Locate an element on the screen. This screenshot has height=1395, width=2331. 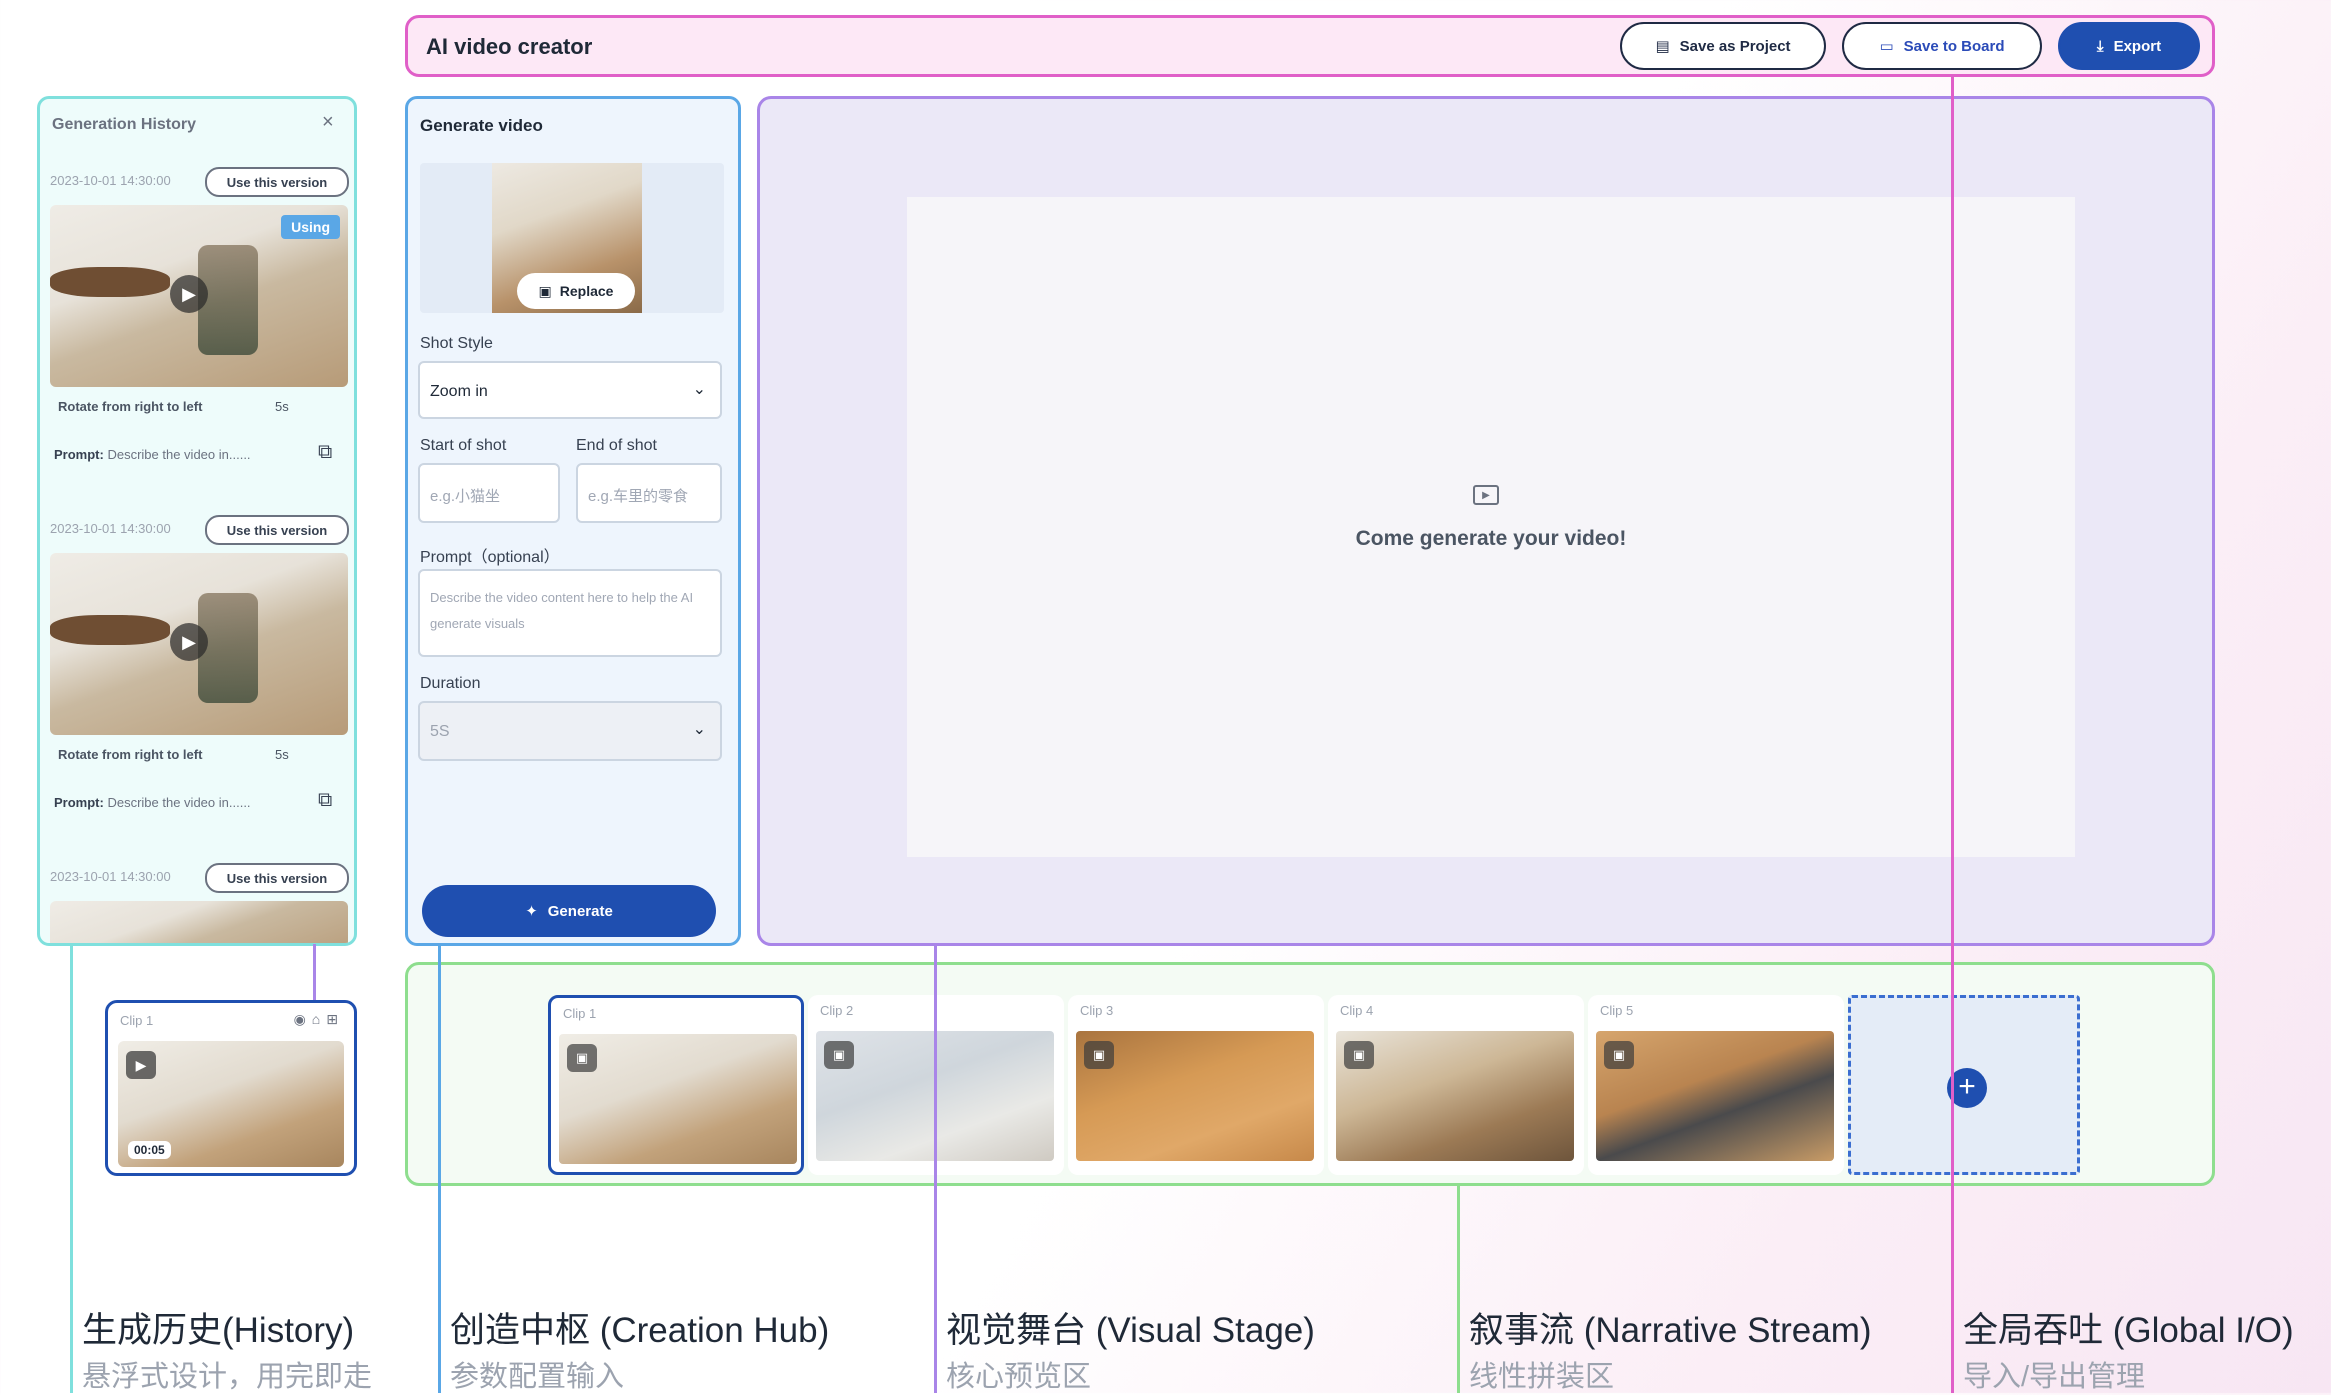
clip-actions: ◉⌂⊞ is located at coordinates (319, 1019).